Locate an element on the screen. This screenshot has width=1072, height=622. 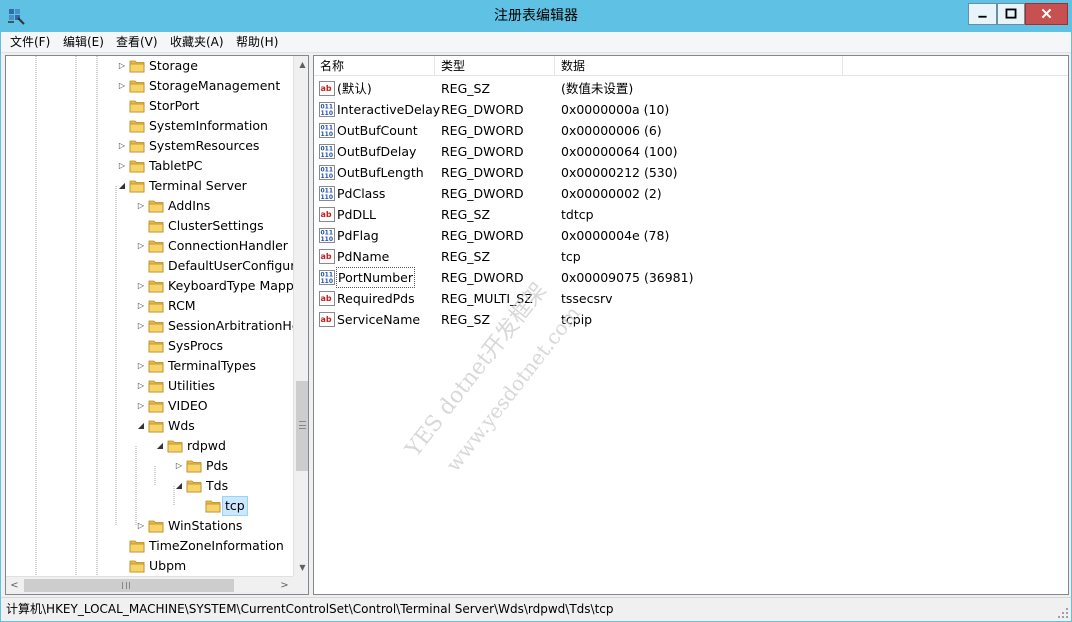
tree-item: DefaultUserConfigurat is located at coordinates (157, 266).